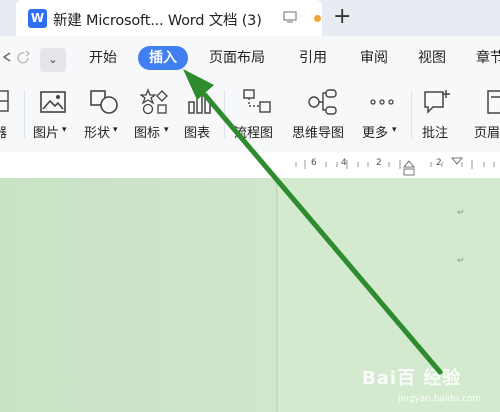 This screenshot has width=500, height=412. I want to click on tool-more-label: 更多, so click(375, 133).